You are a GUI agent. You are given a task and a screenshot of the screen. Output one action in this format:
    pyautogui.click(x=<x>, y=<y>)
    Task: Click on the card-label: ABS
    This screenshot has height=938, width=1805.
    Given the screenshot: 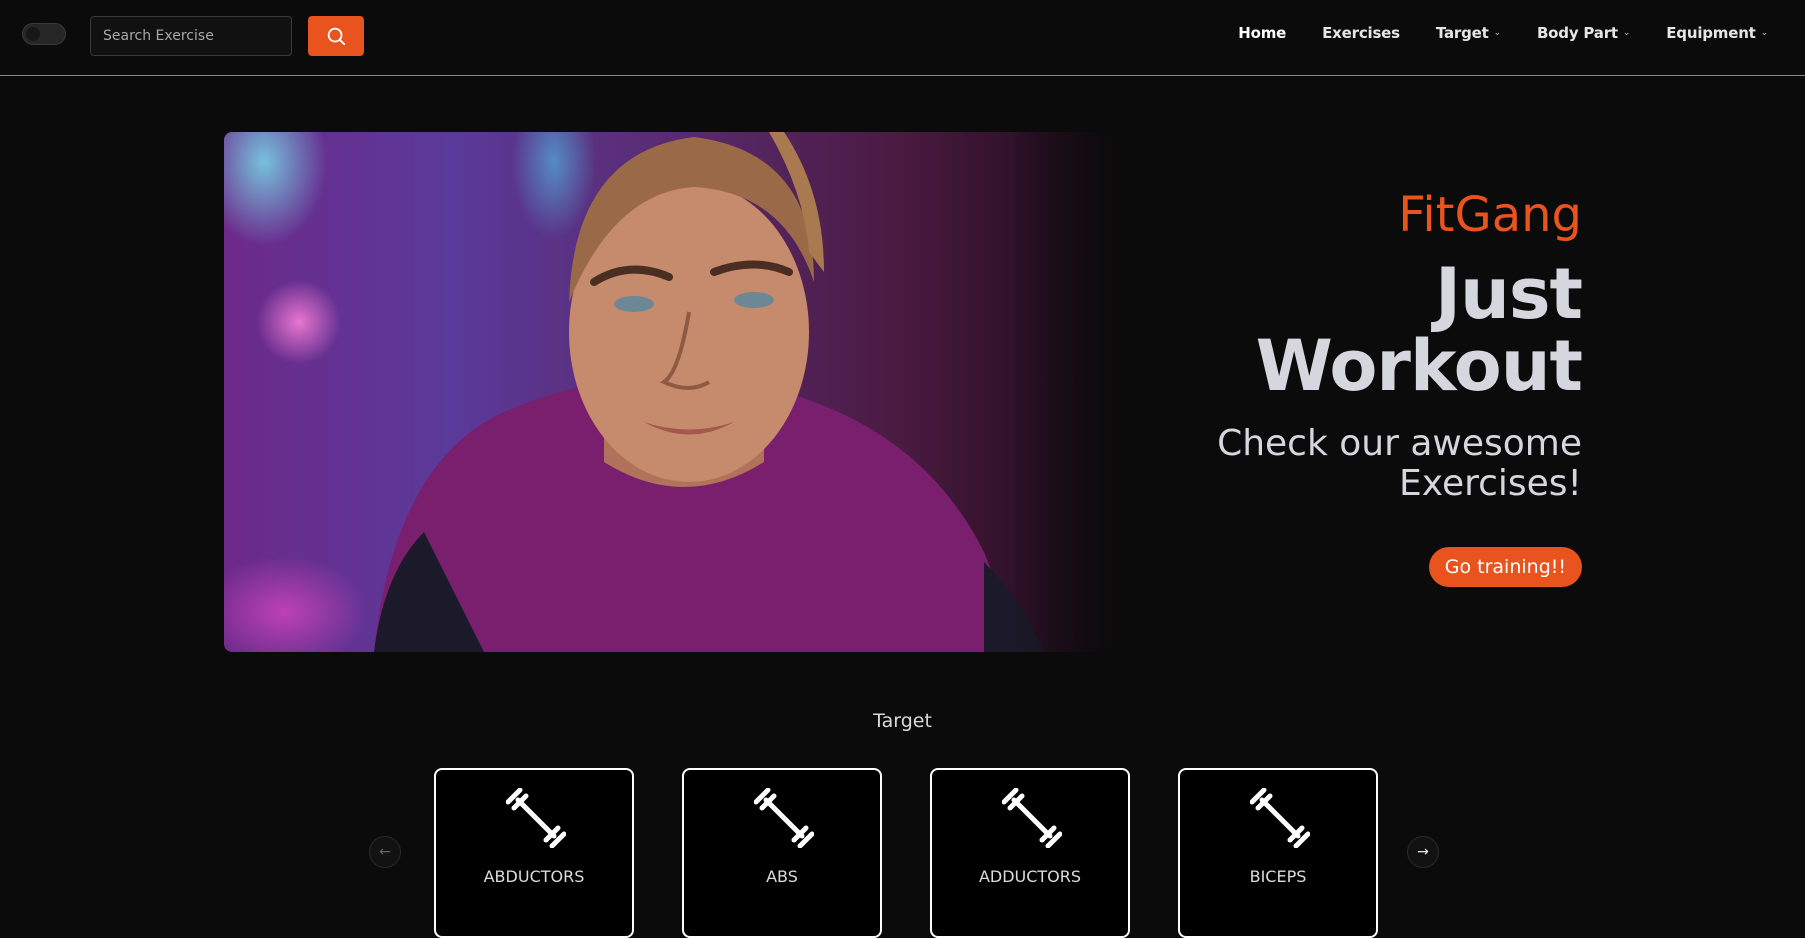 What is the action you would take?
    pyautogui.click(x=782, y=876)
    